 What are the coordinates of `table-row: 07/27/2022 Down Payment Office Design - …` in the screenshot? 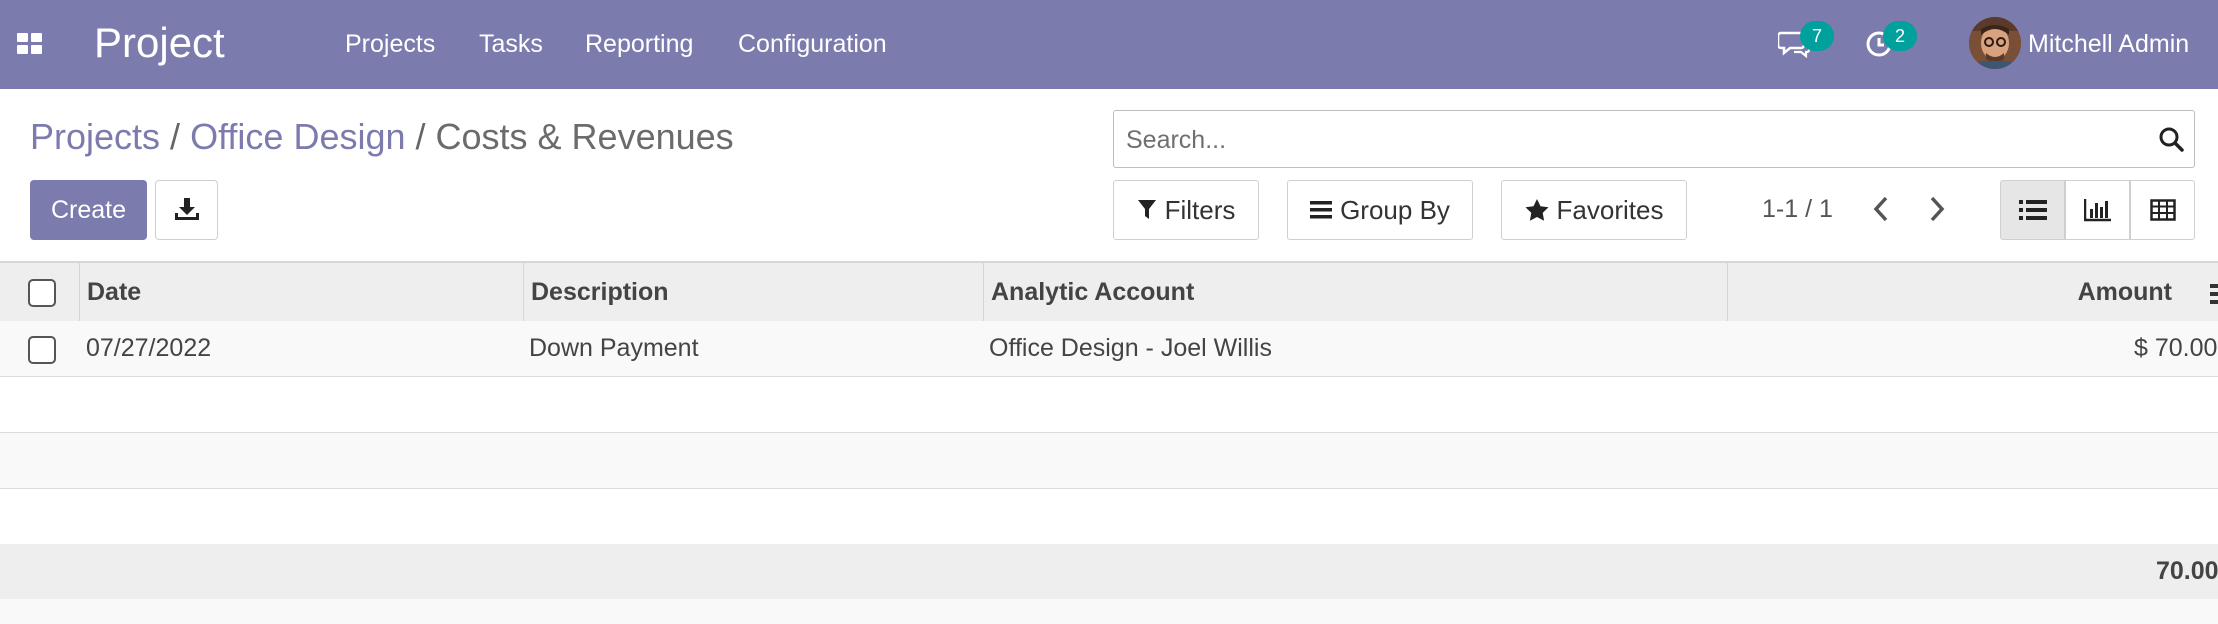 It's located at (1109, 349).